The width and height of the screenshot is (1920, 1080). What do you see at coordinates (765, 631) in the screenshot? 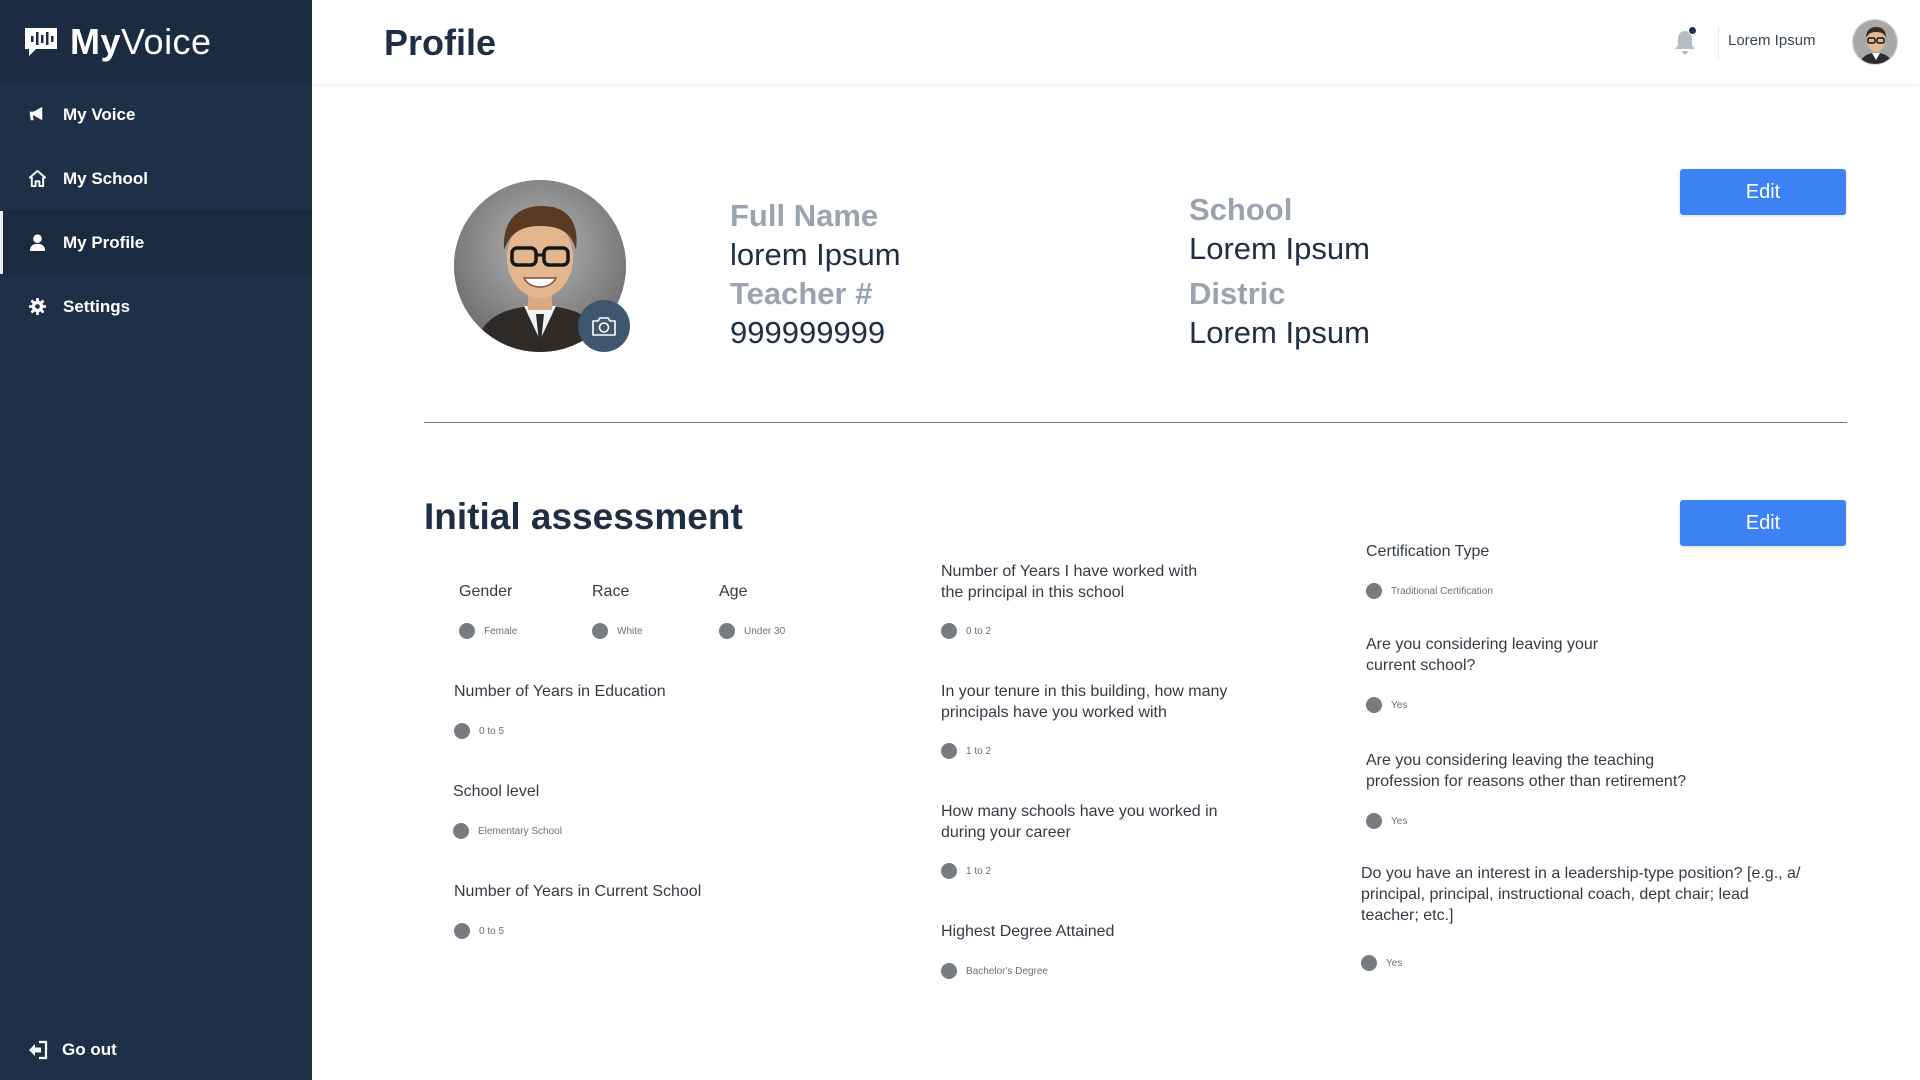
I see `answer-text: Under 30` at bounding box center [765, 631].